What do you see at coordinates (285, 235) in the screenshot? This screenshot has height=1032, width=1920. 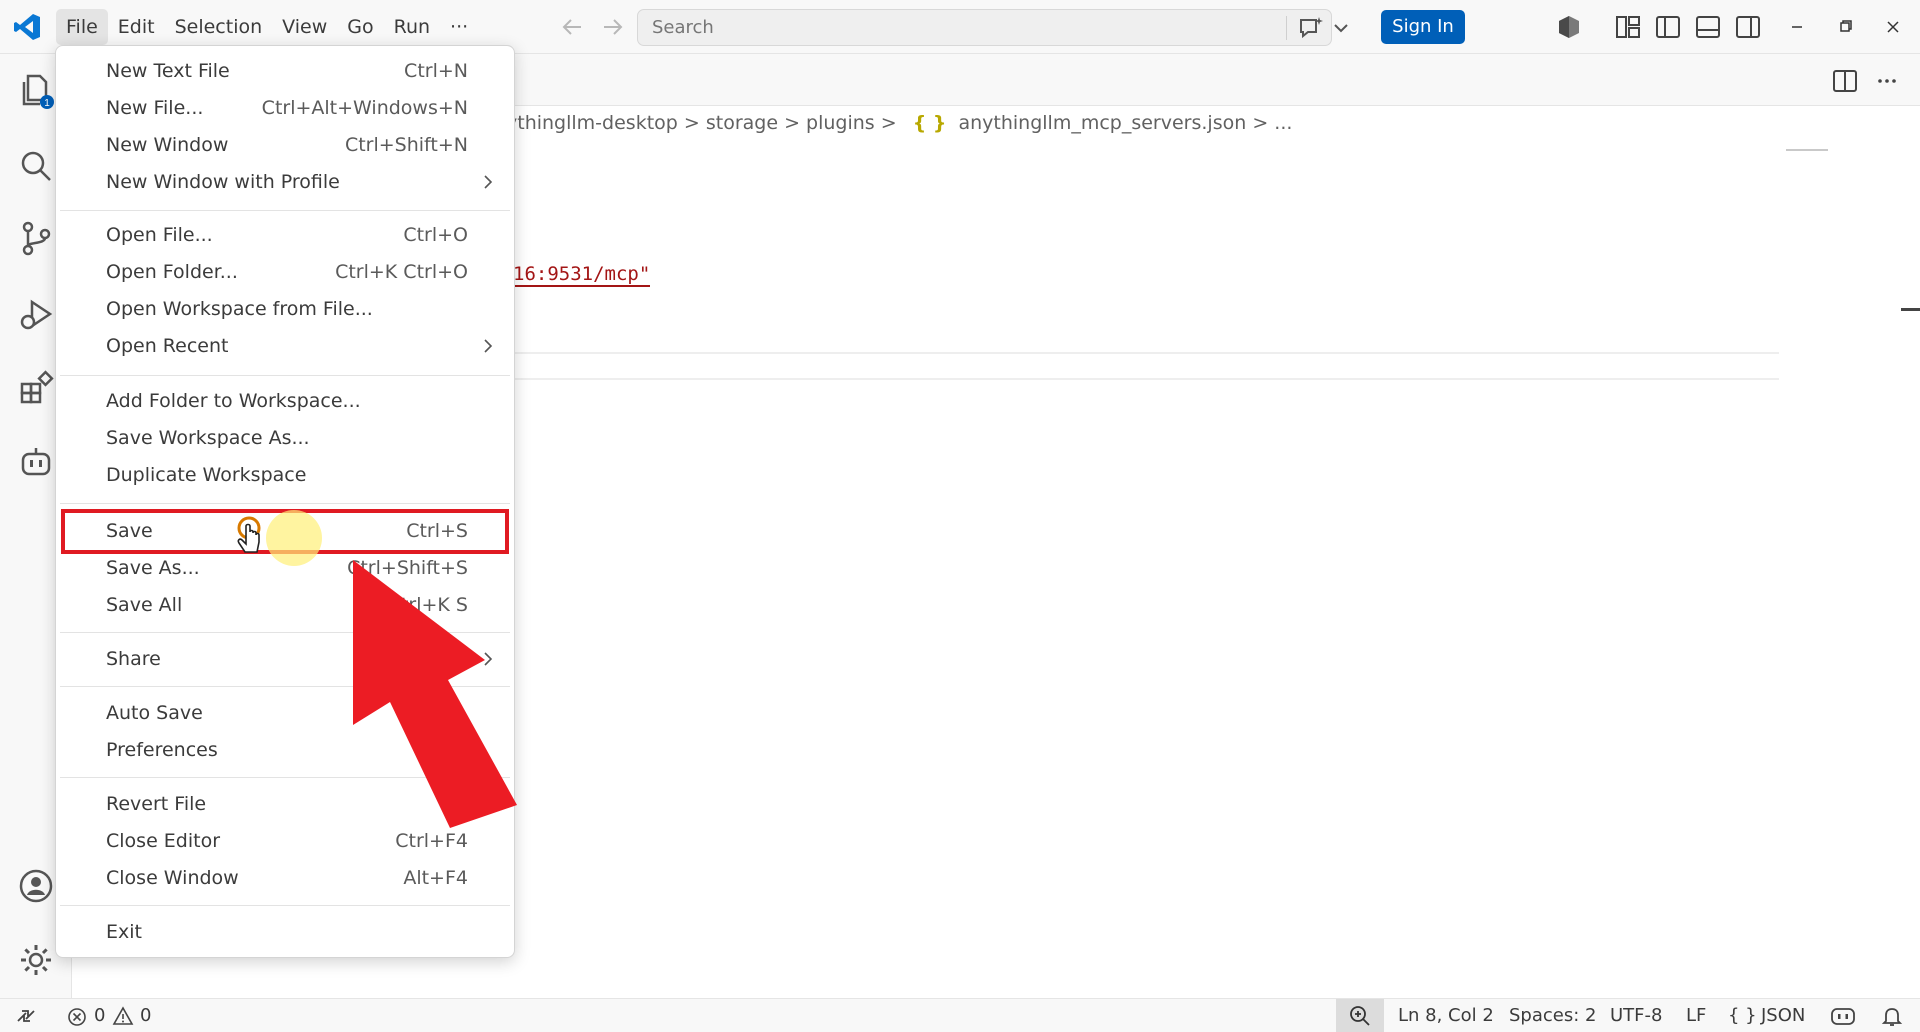 I see `menu-item-open-file: Open File... Ctrl+O` at bounding box center [285, 235].